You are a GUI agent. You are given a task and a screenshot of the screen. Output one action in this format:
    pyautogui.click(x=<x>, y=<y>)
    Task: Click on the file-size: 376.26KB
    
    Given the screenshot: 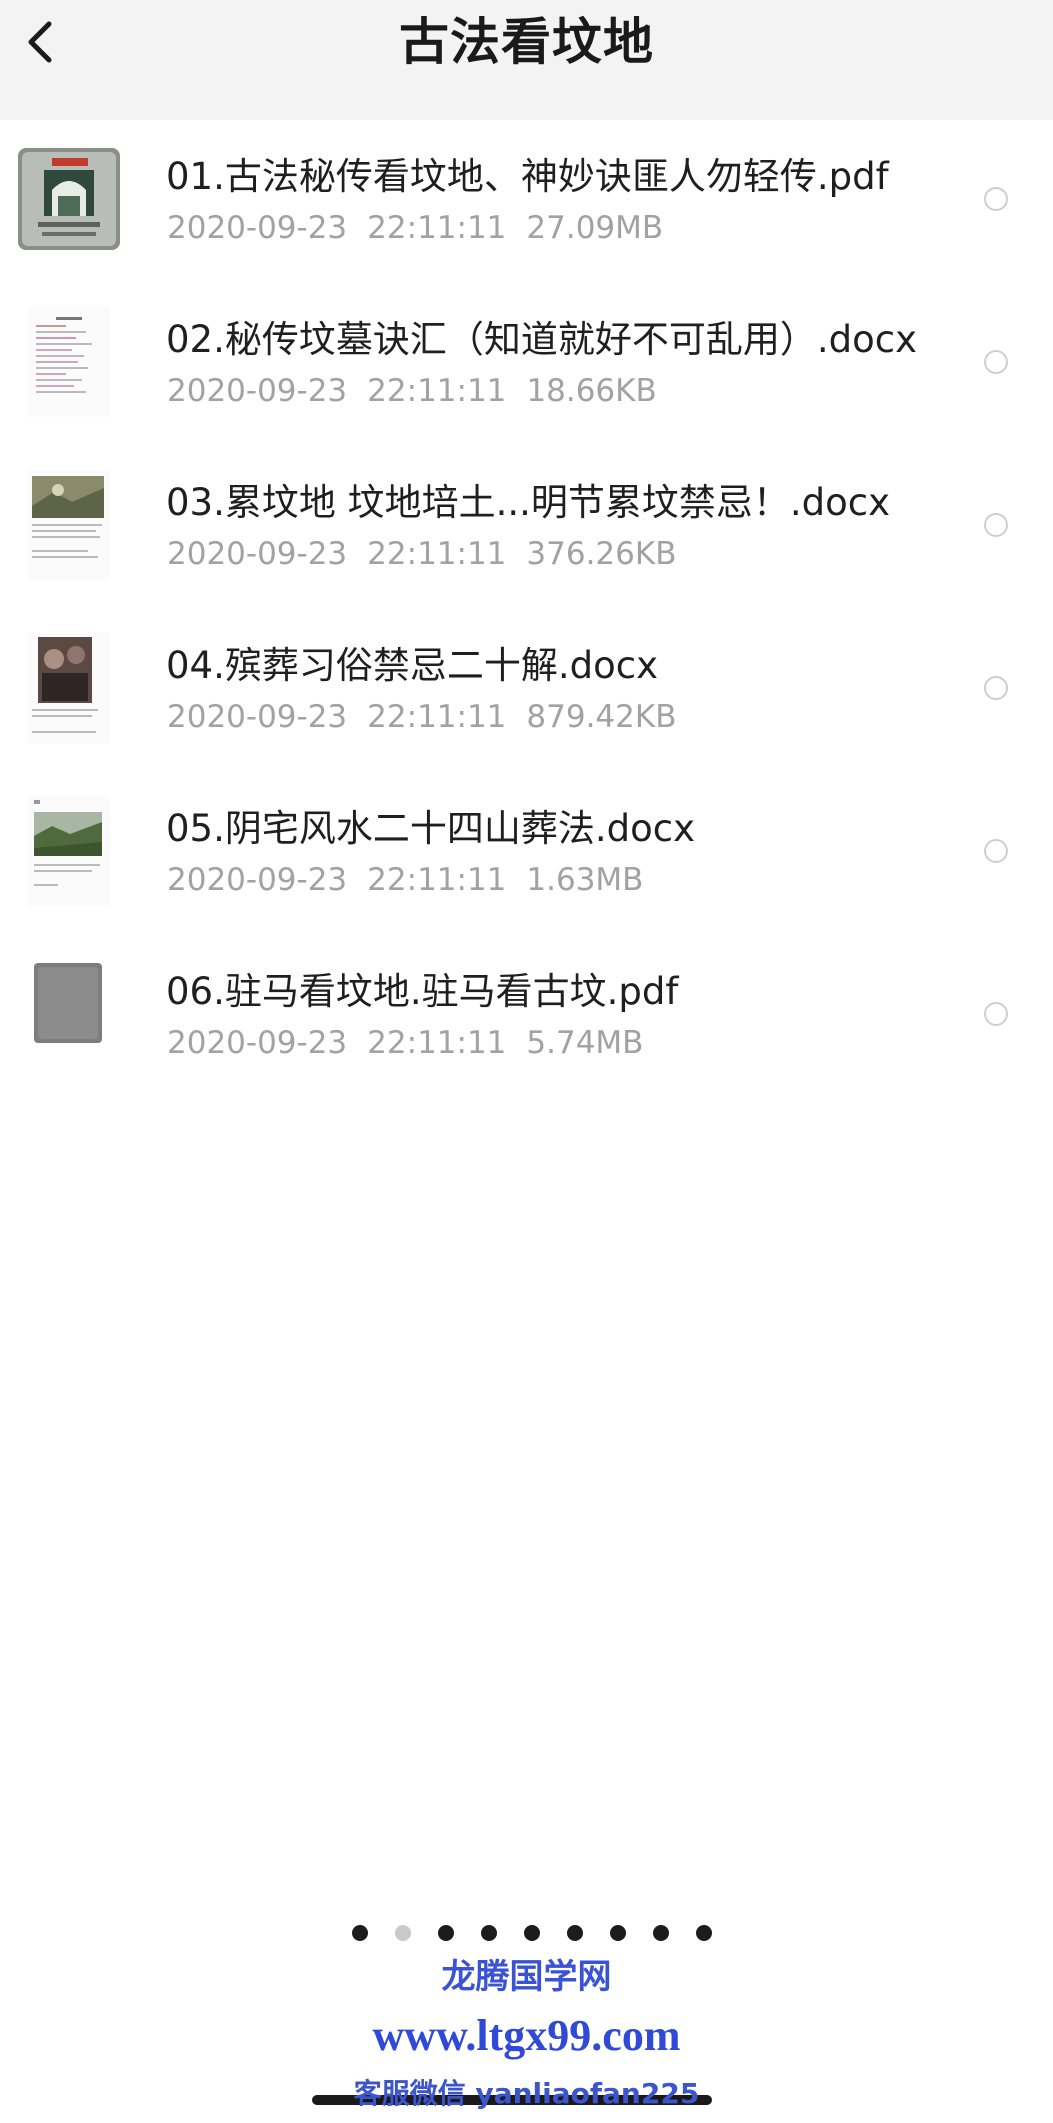 What is the action you would take?
    pyautogui.click(x=601, y=554)
    